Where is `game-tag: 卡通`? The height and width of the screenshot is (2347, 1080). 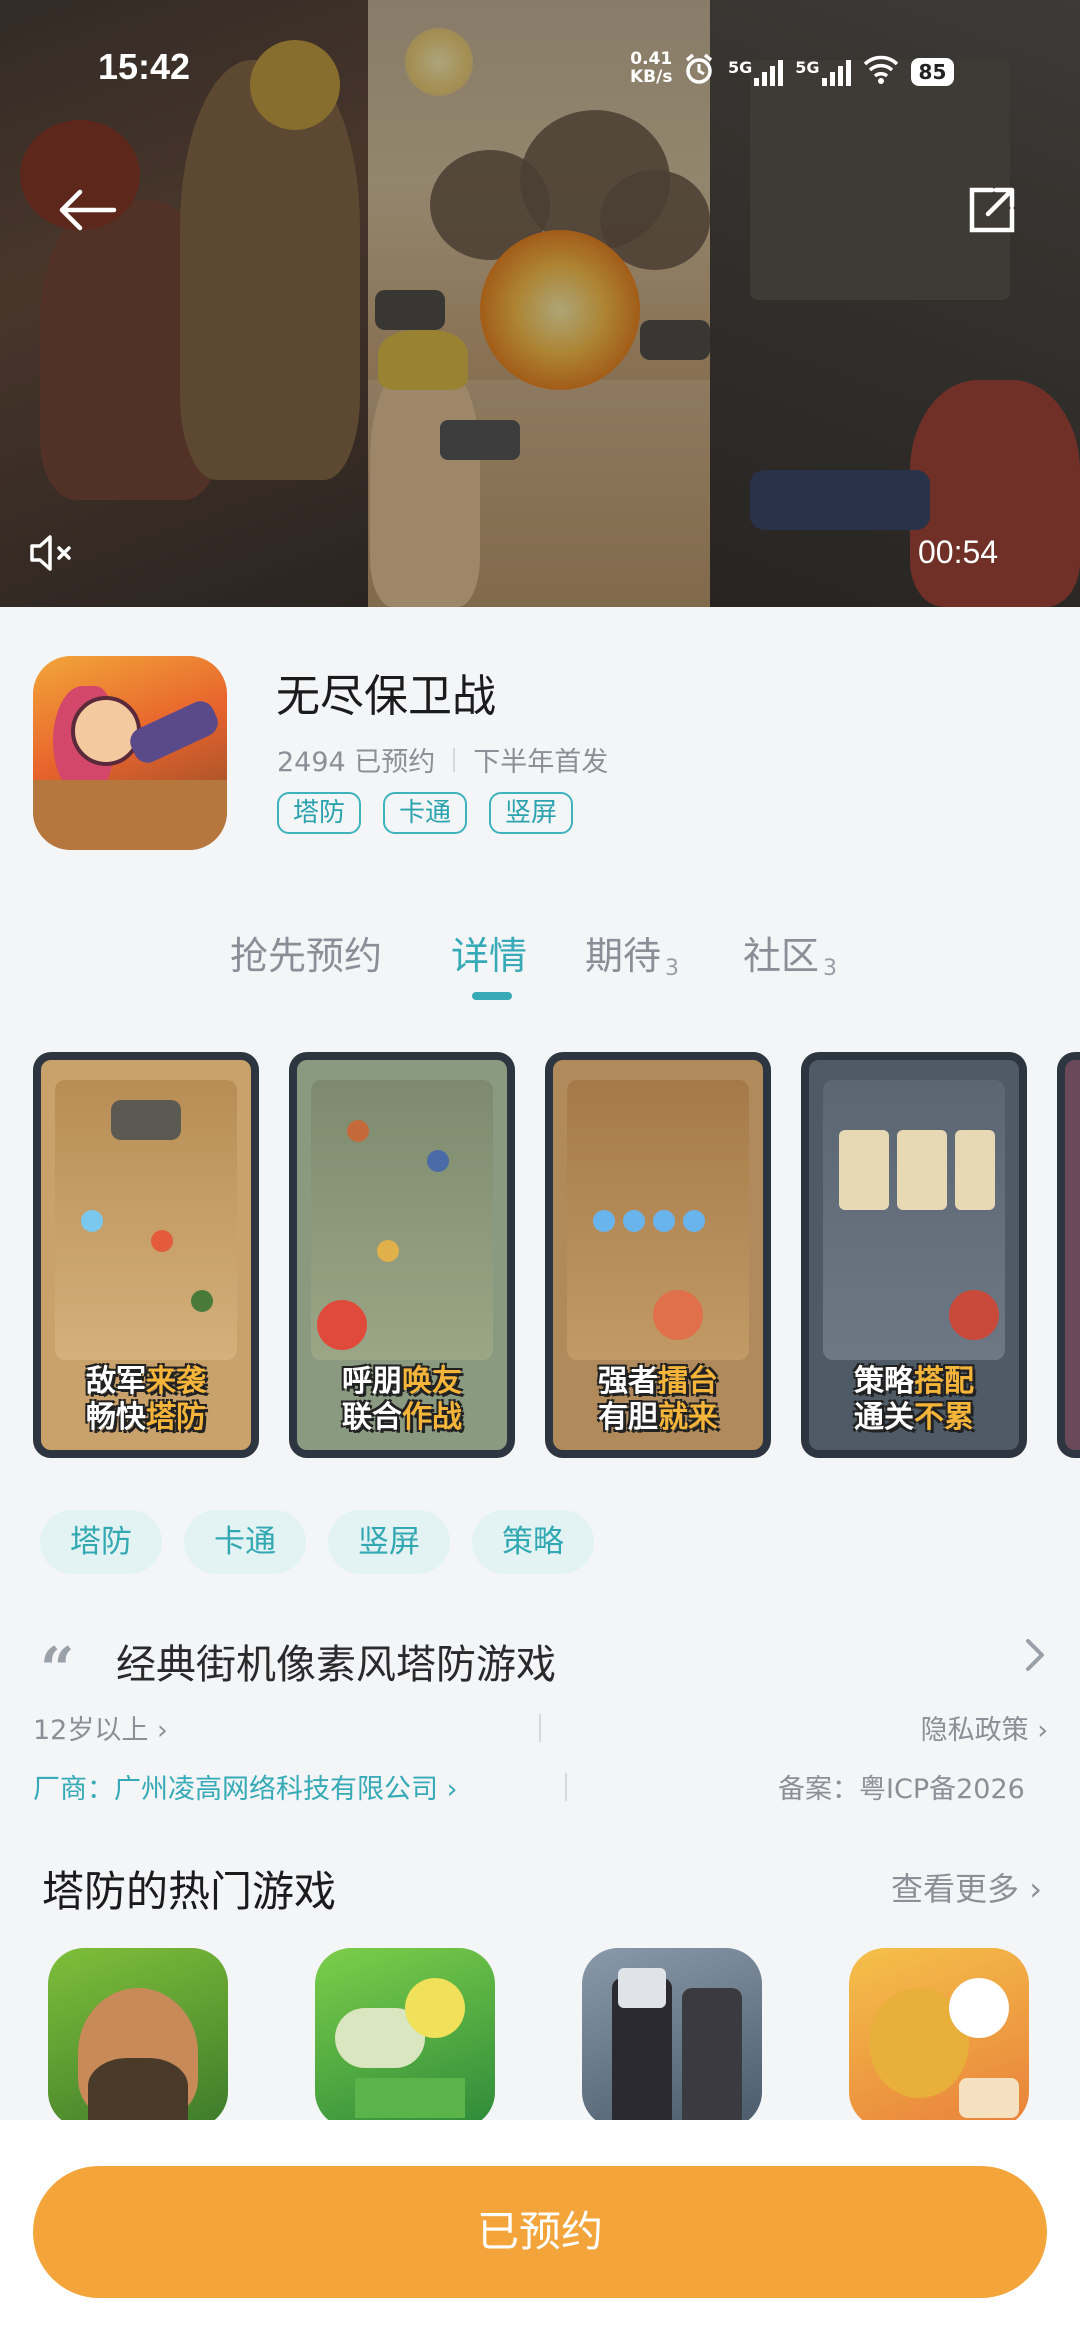 game-tag: 卡通 is located at coordinates (425, 813).